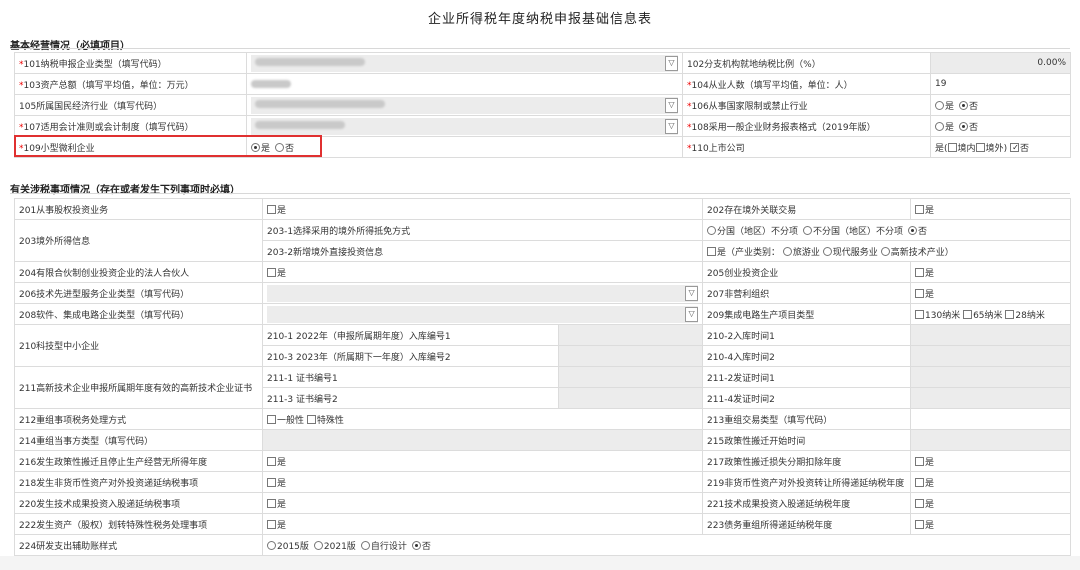  I want to click on label-206: 206技术先进型服务企业类型（填写代码）, so click(138, 293).